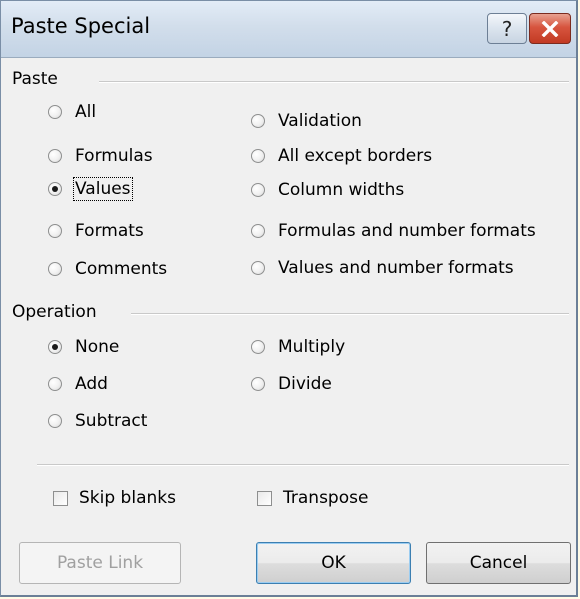 Image resolution: width=580 pixels, height=599 pixels. What do you see at coordinates (305, 384) in the screenshot?
I see `radio-label: Divide` at bounding box center [305, 384].